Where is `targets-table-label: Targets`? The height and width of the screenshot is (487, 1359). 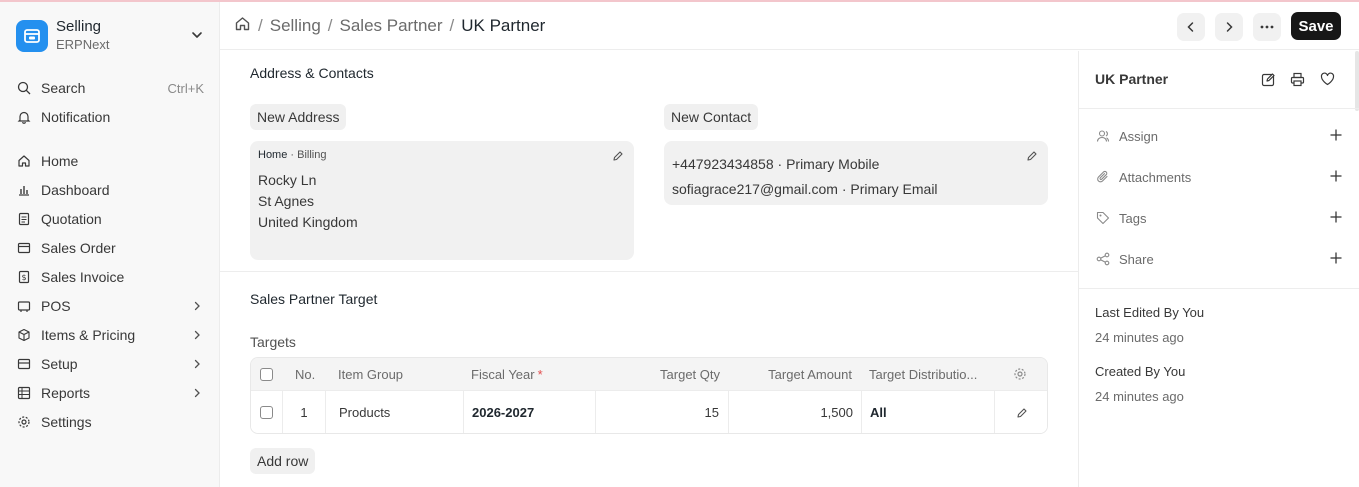
targets-table-label: Targets is located at coordinates (273, 342).